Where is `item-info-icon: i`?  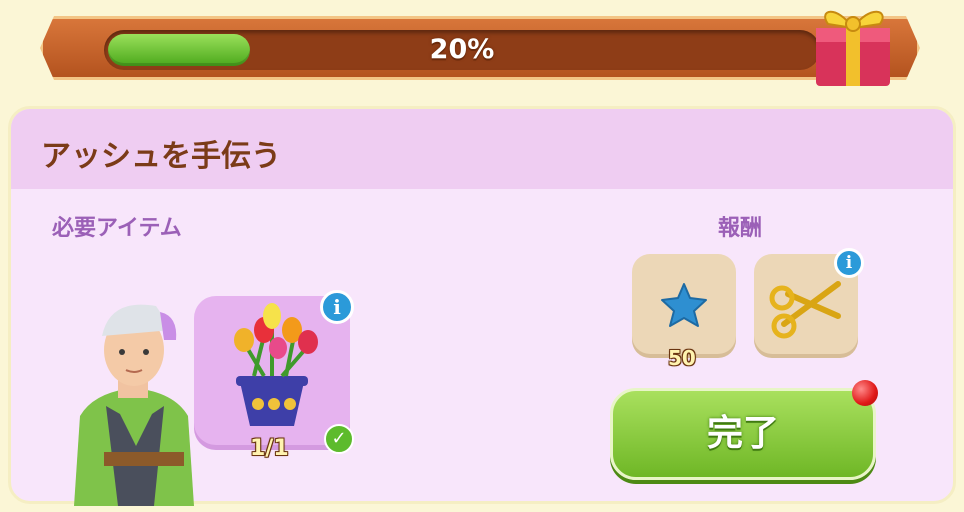
item-info-icon: i is located at coordinates (337, 307).